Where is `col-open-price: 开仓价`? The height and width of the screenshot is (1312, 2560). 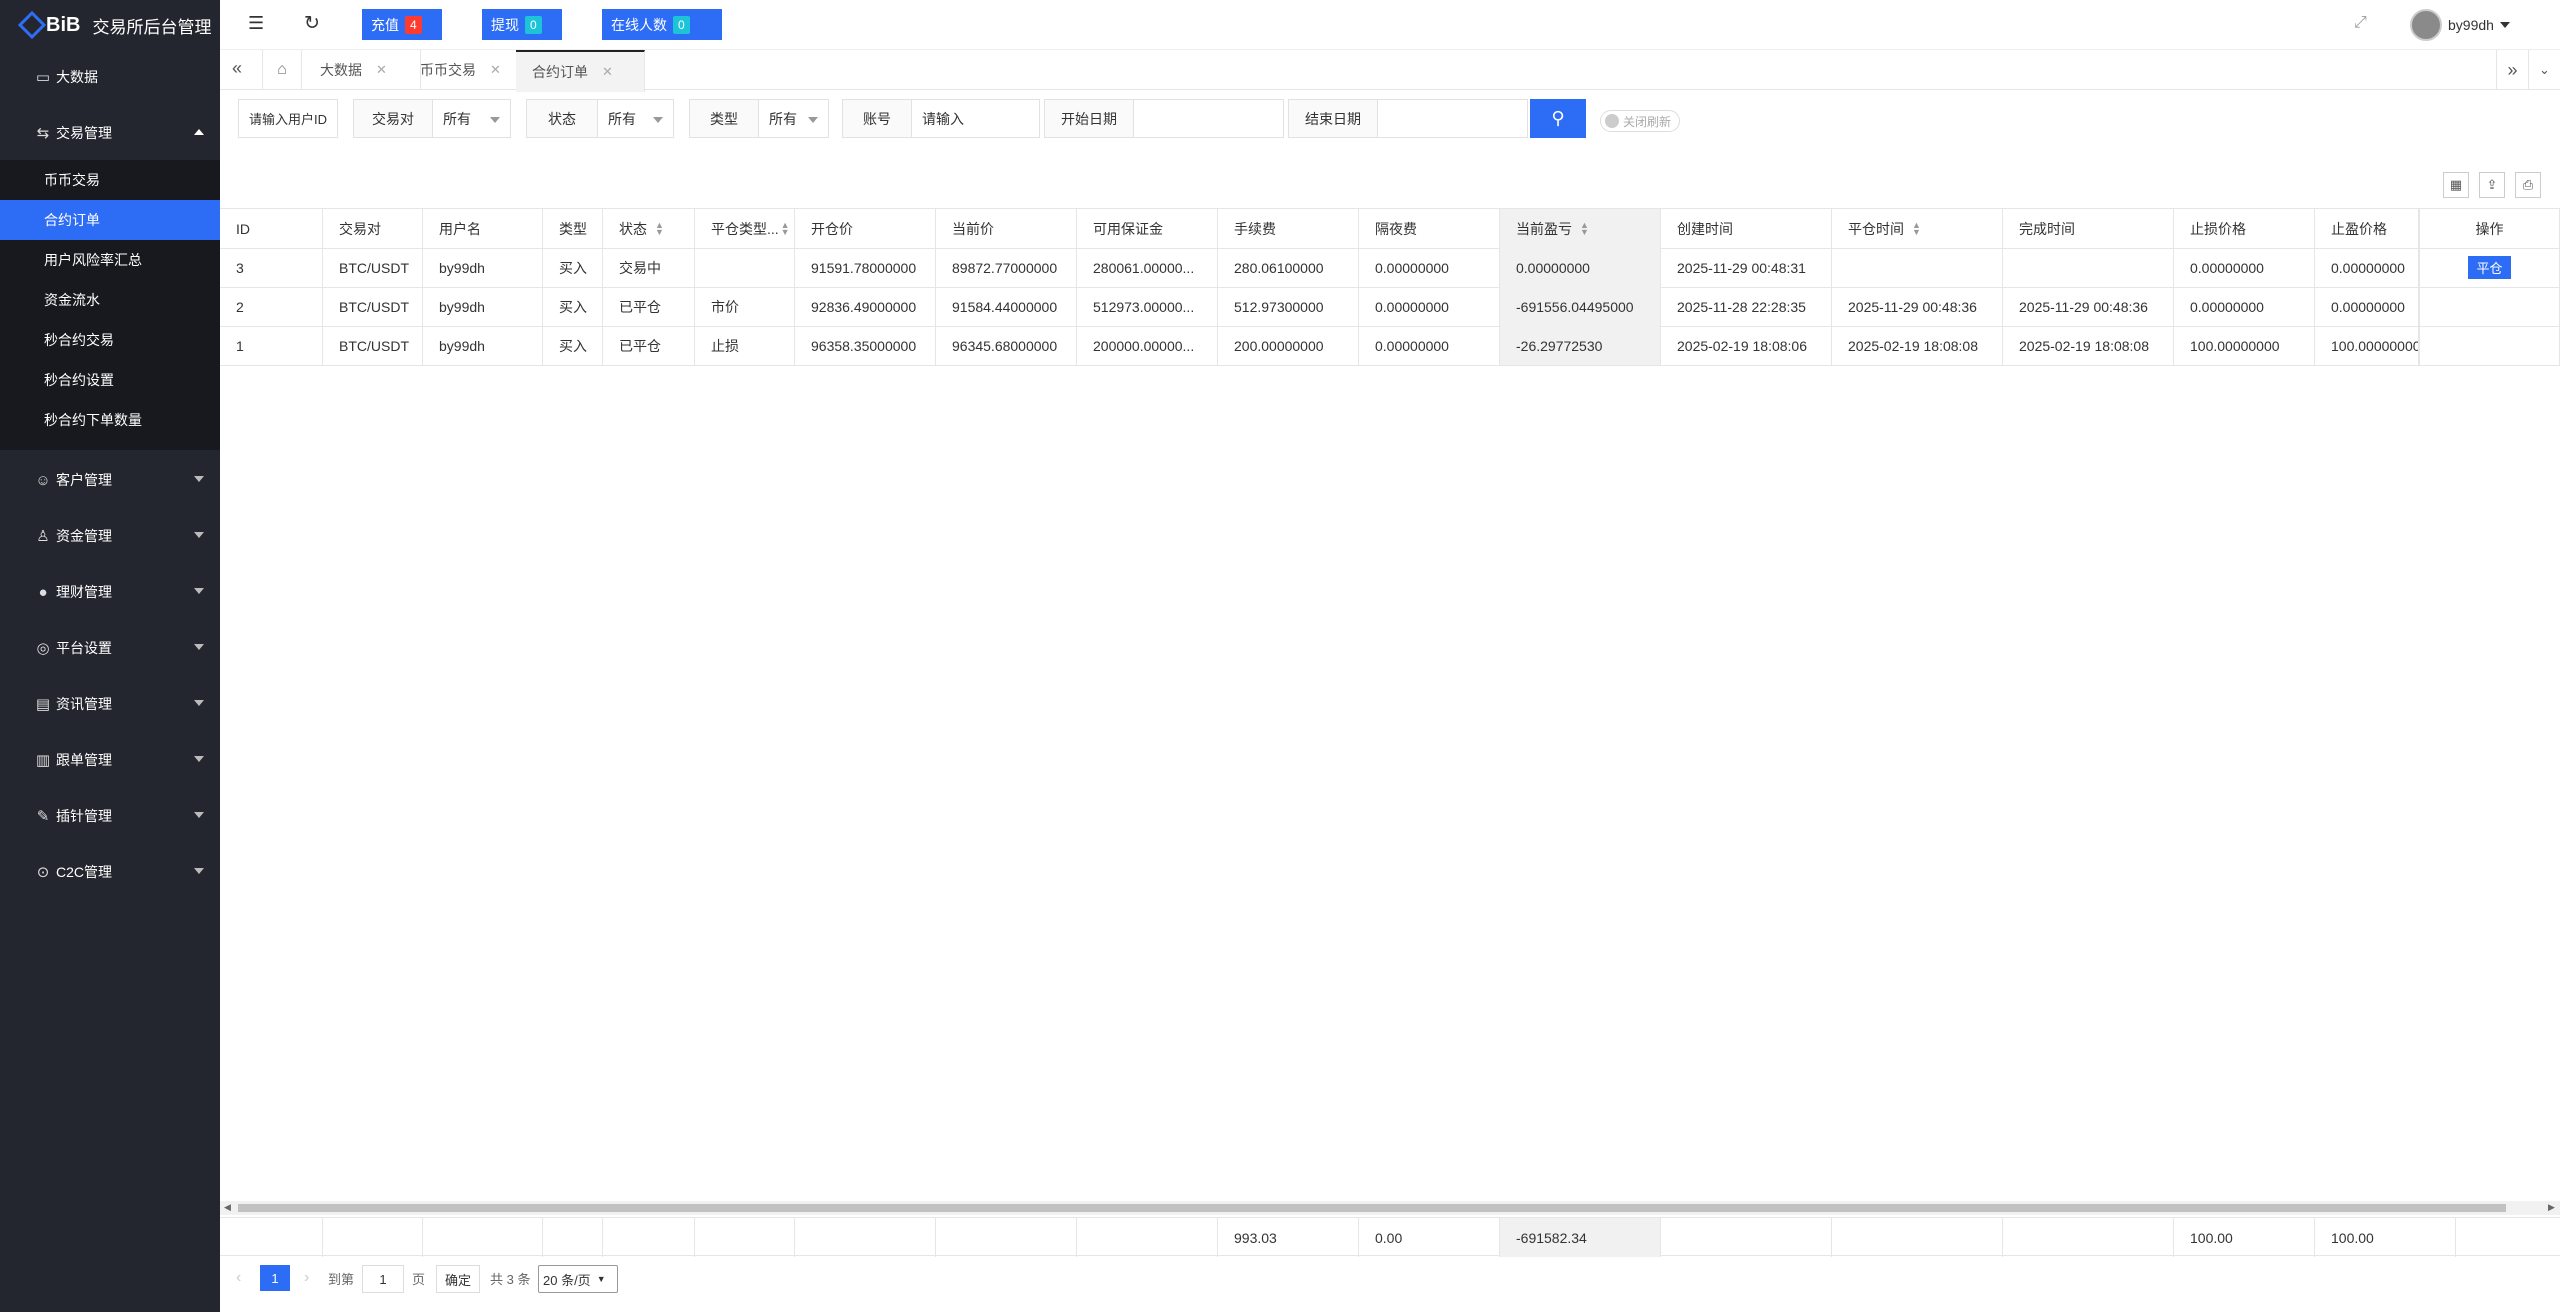 col-open-price: 开仓价 is located at coordinates (865, 228).